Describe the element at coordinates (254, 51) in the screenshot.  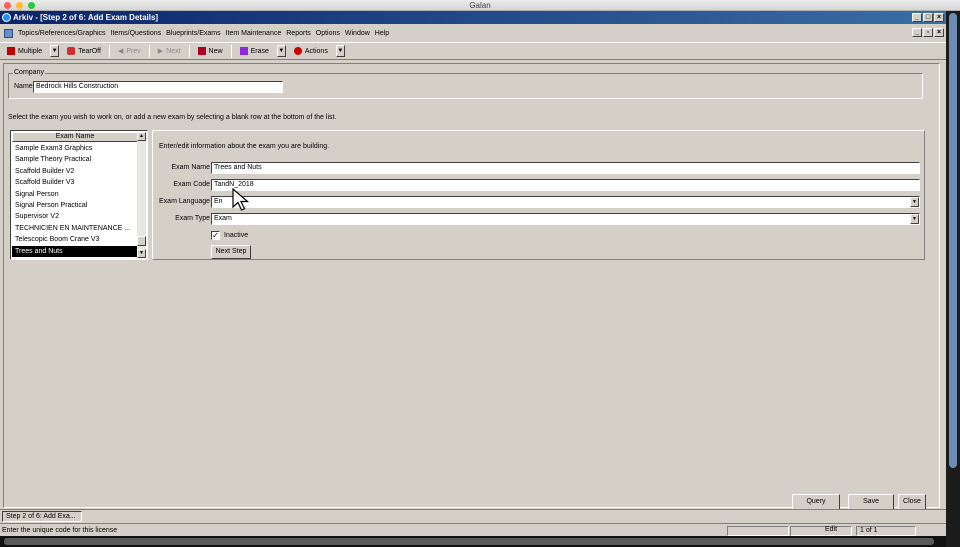
I see `erase-button: Erase` at that location.